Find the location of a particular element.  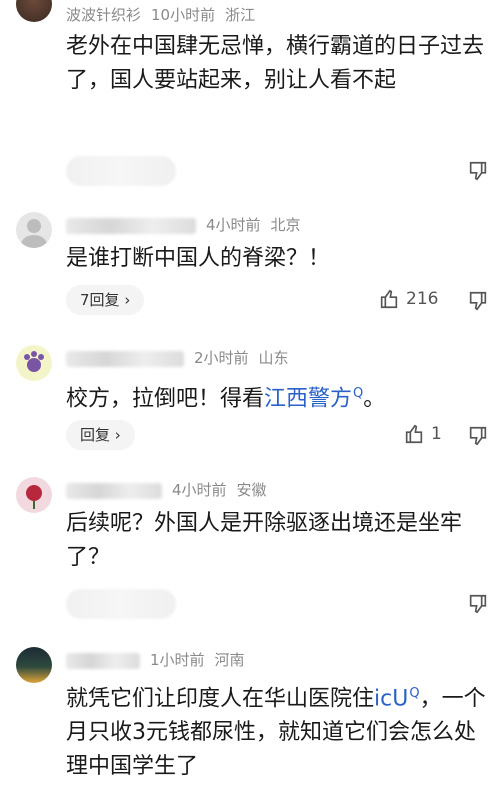

username: 波波针织衫 is located at coordinates (103, 15).